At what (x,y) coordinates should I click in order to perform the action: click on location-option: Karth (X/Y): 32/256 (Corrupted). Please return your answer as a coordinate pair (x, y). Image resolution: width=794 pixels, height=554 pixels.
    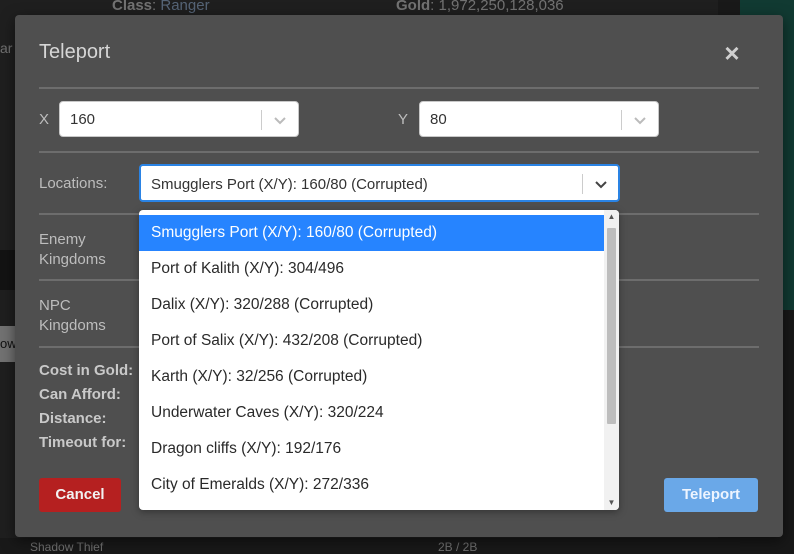
    Looking at the image, I should click on (371, 377).